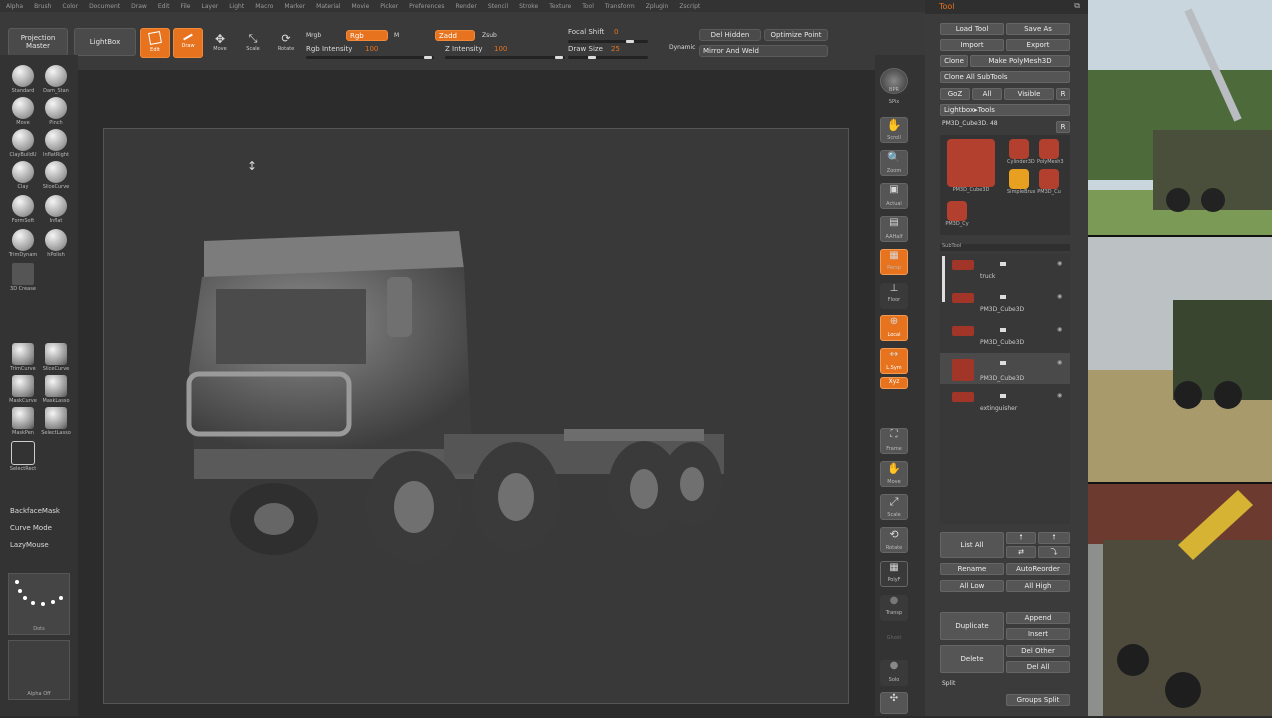 This screenshot has width=1272, height=718. What do you see at coordinates (588, 6) in the screenshot?
I see `menu-item-tool: Tool` at bounding box center [588, 6].